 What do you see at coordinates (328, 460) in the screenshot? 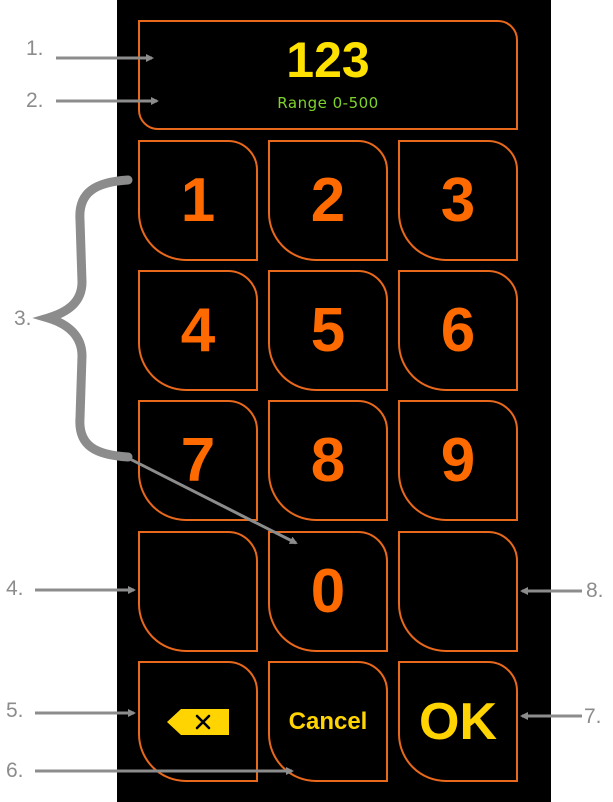
I see `key-8: 8` at bounding box center [328, 460].